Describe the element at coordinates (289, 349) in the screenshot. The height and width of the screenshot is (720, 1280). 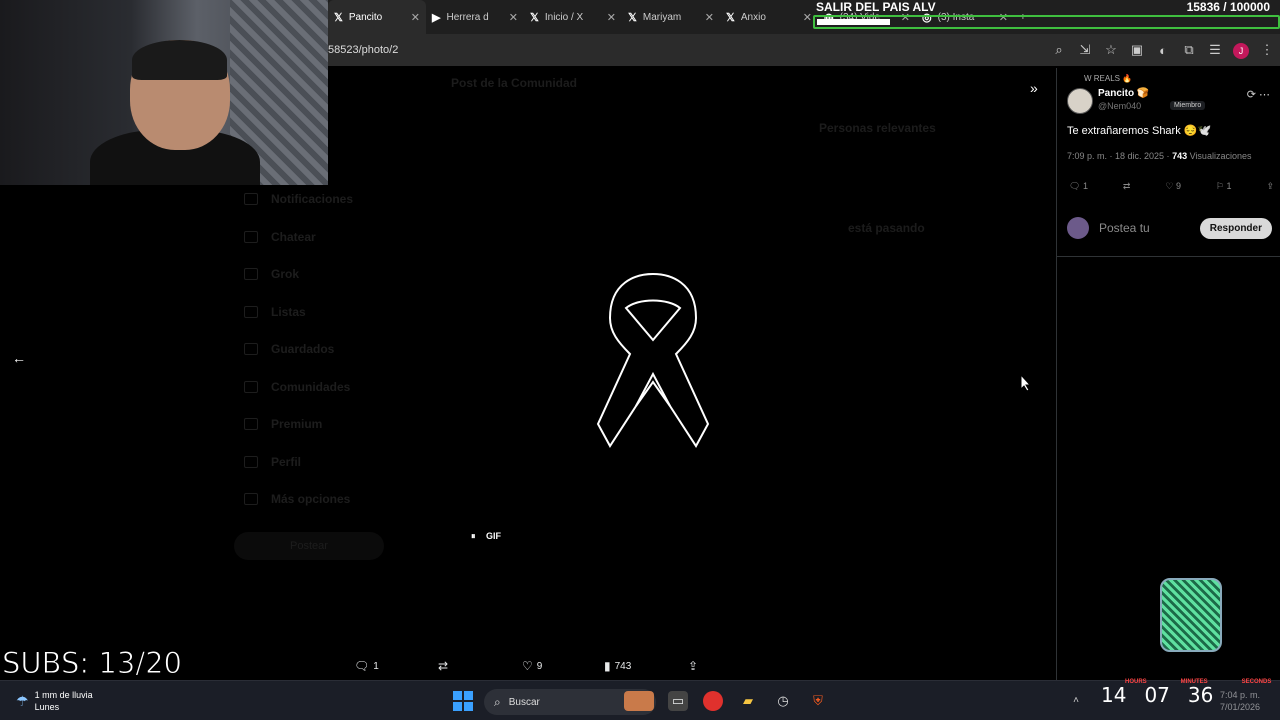
I see `sidebar-nav-item: Guardados` at that location.